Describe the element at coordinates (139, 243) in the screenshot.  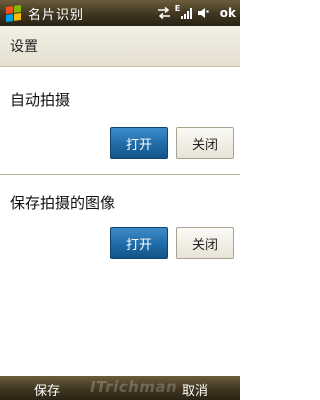
I see `save-images-on-button: 打开` at that location.